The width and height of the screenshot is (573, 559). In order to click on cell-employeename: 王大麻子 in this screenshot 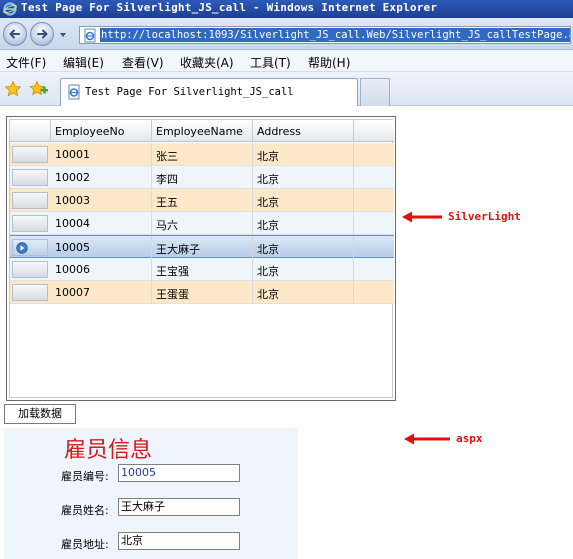, I will do `click(202, 247)`.